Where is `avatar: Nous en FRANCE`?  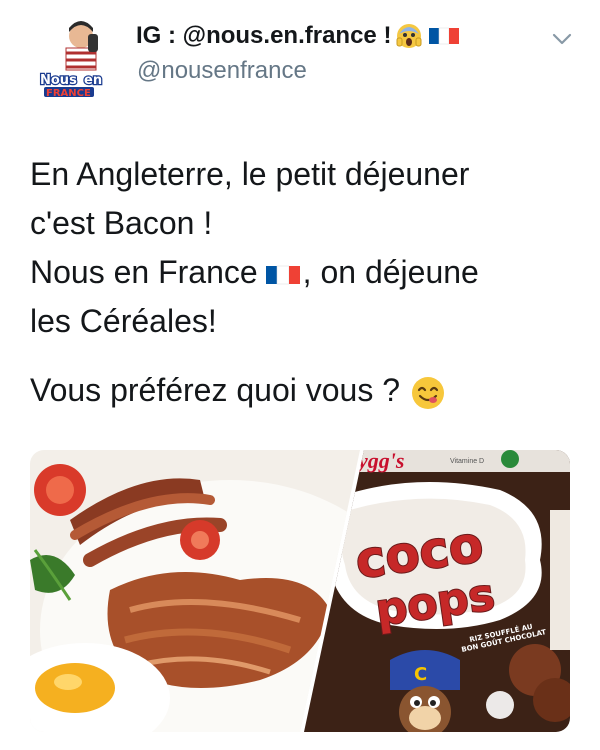
avatar: Nous en FRANCE is located at coordinates (79, 55).